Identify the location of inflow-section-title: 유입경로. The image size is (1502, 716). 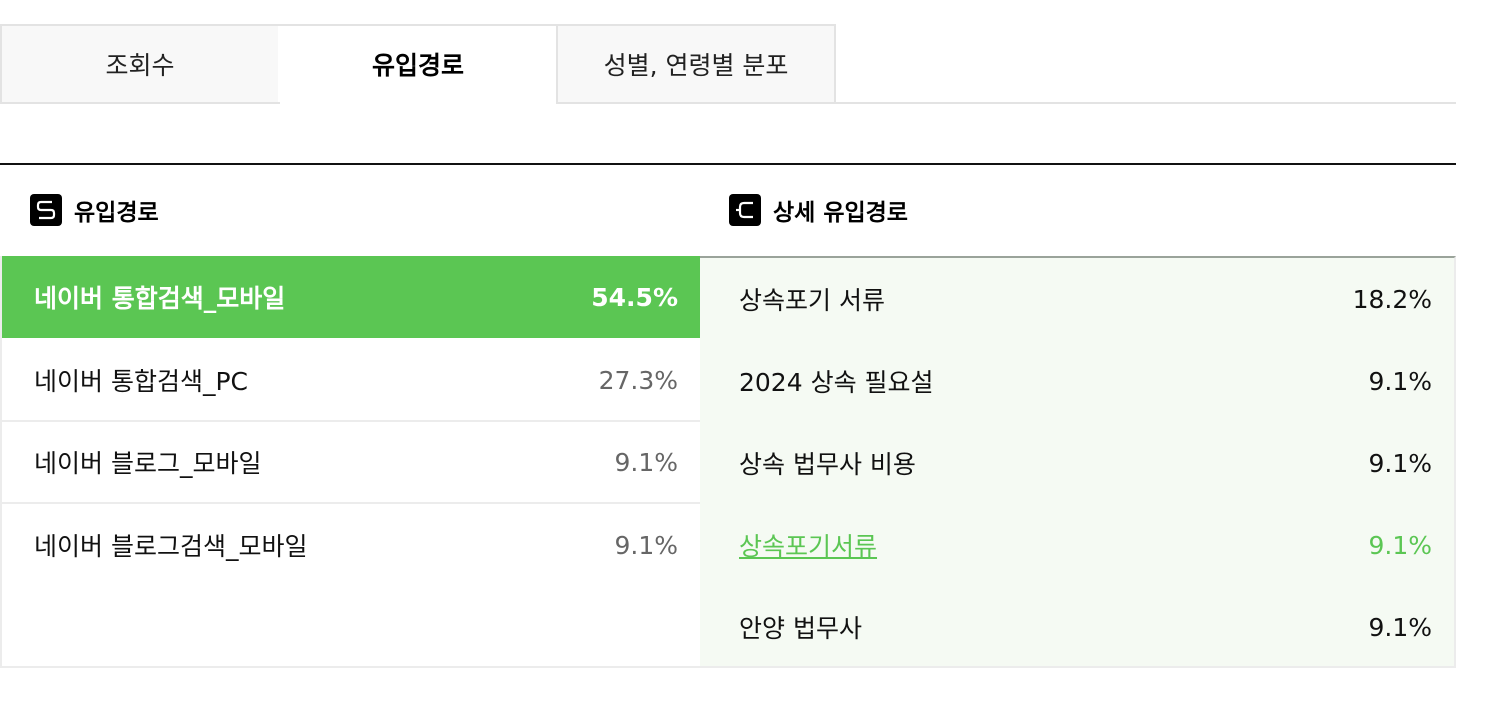
(94, 210).